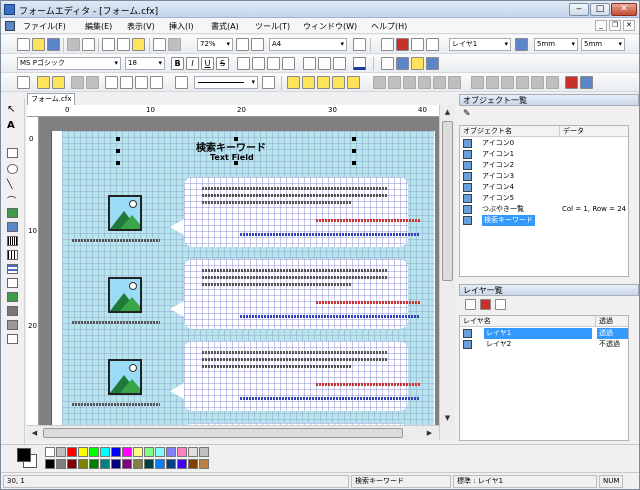 This screenshot has width=640, height=490. I want to click on scroll-down-icon: ▼, so click(447, 418).